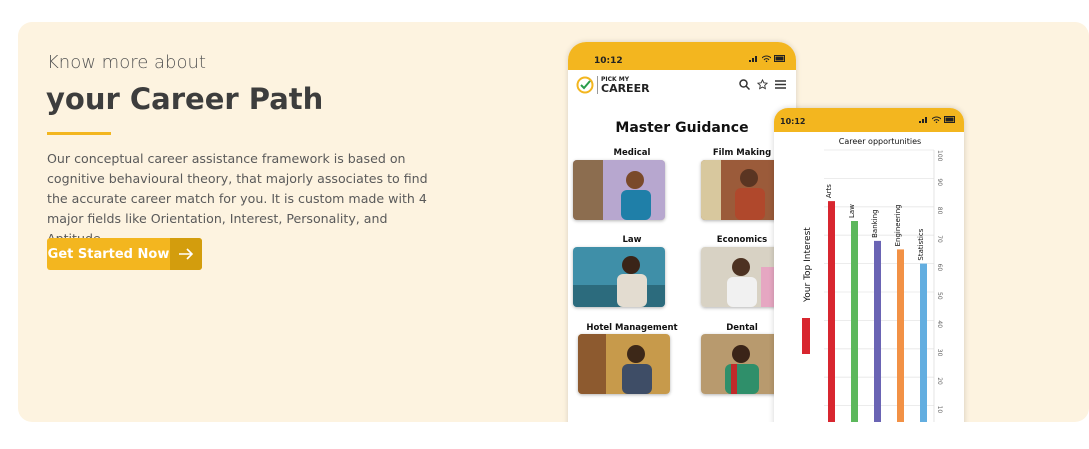 The image size is (1089, 449). I want to click on category-label-law: Law, so click(632, 240).